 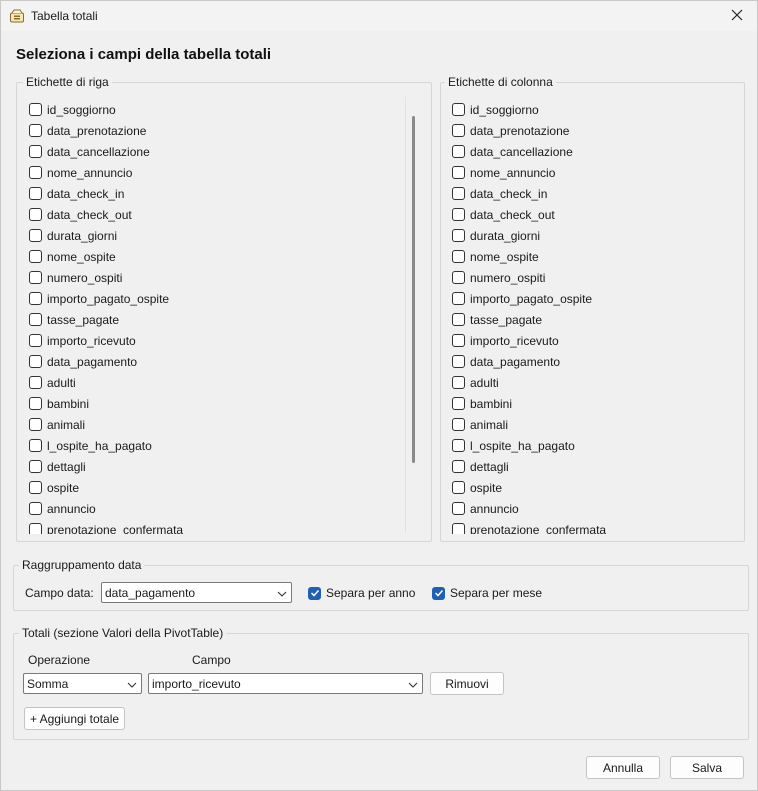 What do you see at coordinates (707, 767) in the screenshot?
I see `save-button: Salva` at bounding box center [707, 767].